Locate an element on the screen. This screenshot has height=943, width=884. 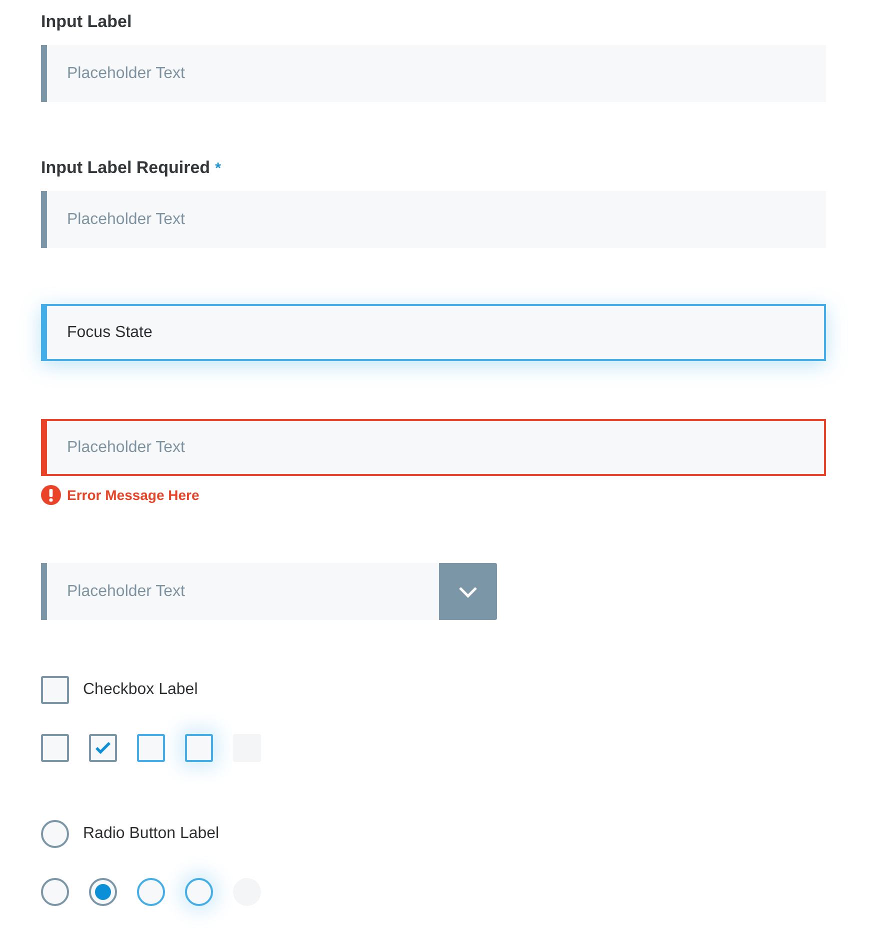
check-icon is located at coordinates (103, 748).